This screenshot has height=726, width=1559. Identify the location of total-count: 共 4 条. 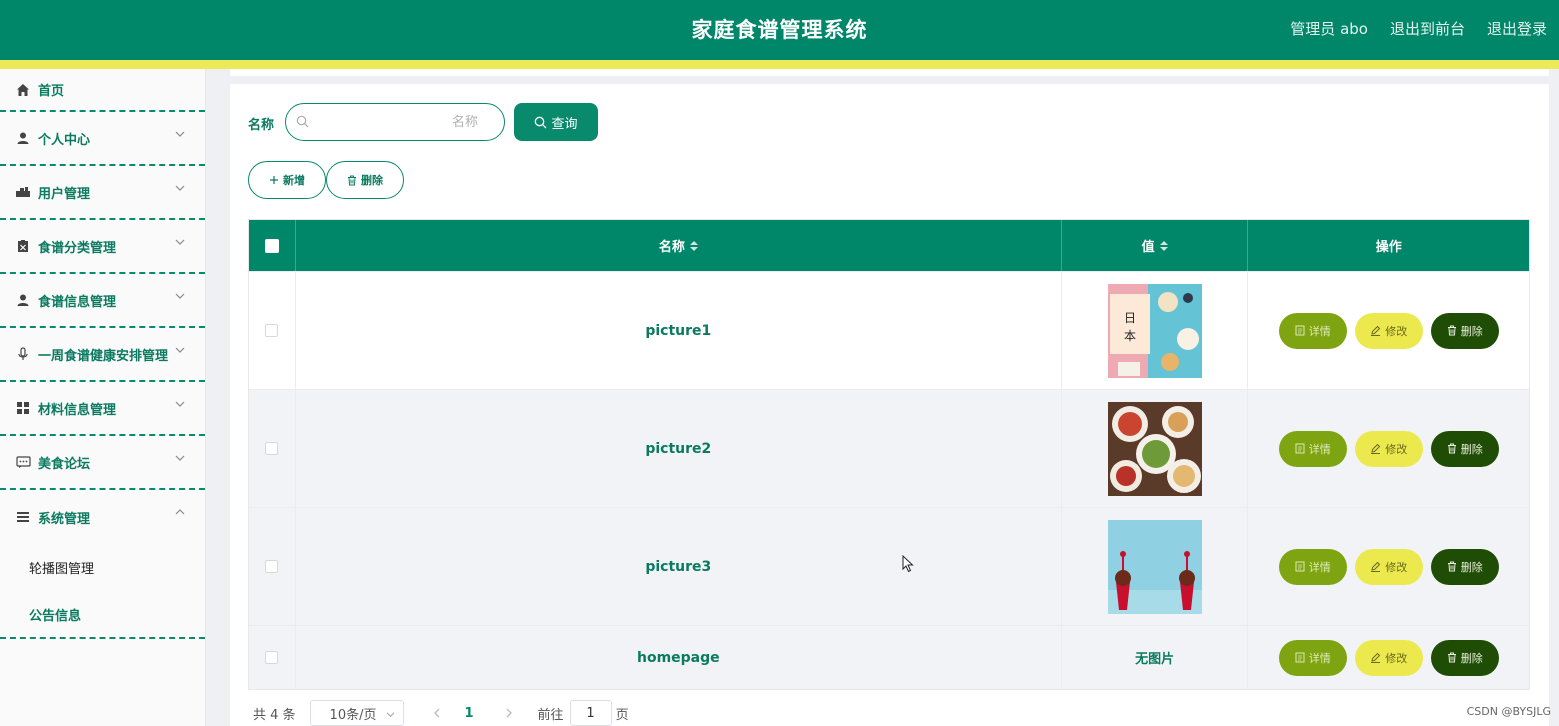
(274, 715).